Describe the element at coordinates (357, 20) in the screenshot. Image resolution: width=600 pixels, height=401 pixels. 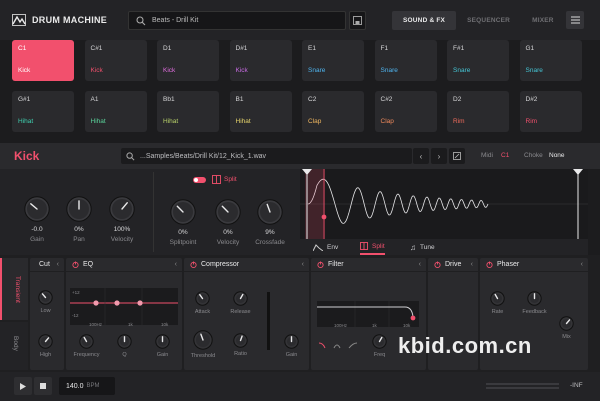
I see `save-button` at that location.